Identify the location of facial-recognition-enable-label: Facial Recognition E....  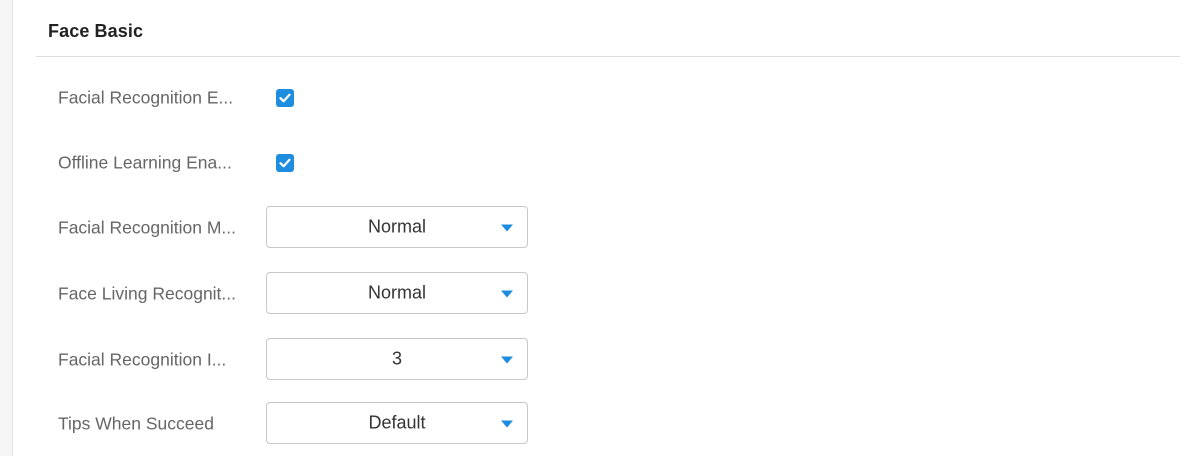
(146, 97).